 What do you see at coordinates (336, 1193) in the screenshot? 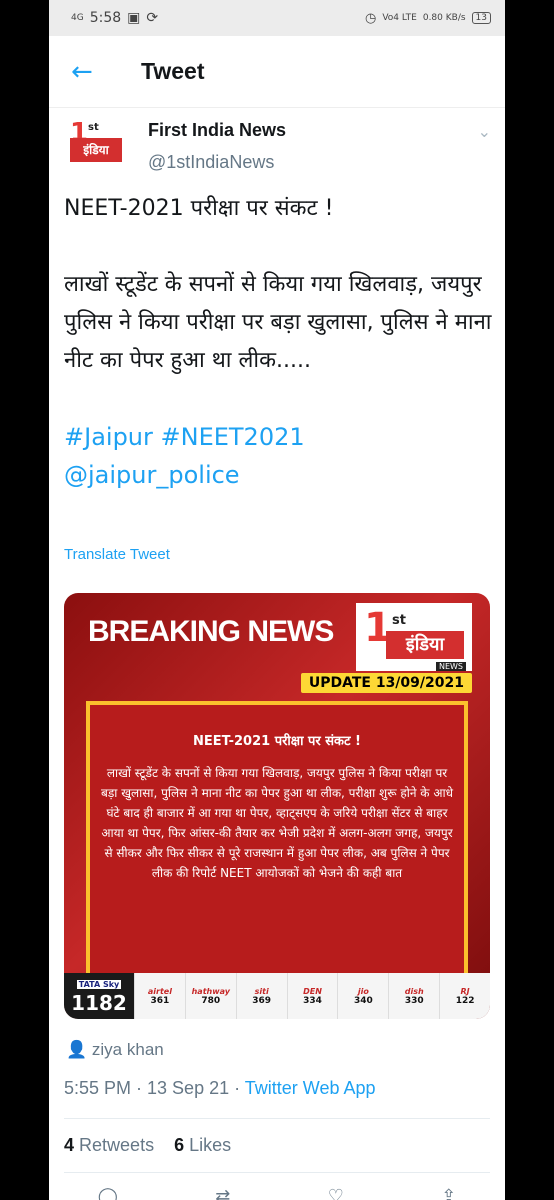
I see `like-icon: ♡` at bounding box center [336, 1193].